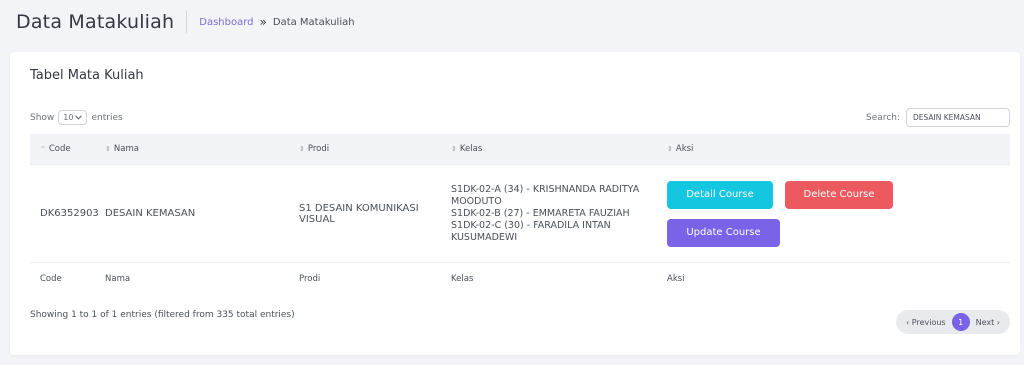  Describe the element at coordinates (79, 117) in the screenshot. I see `chevron-down-icon` at that location.